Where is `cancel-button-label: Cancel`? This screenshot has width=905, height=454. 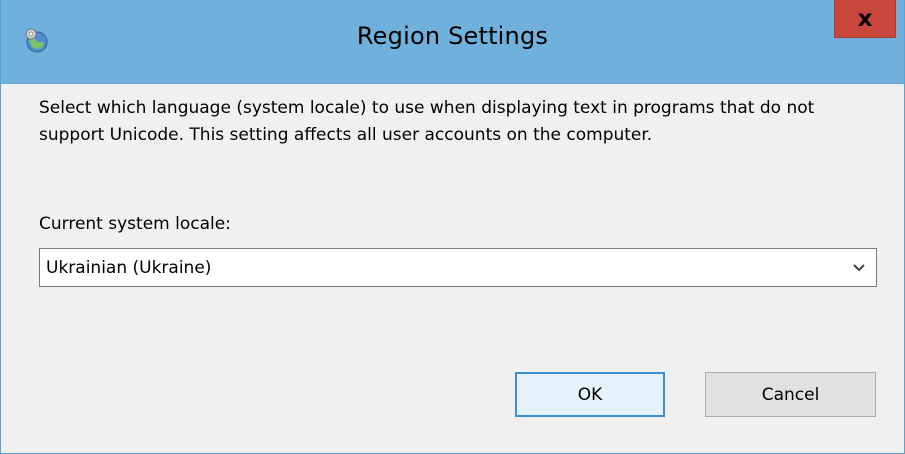 cancel-button-label: Cancel is located at coordinates (790, 394).